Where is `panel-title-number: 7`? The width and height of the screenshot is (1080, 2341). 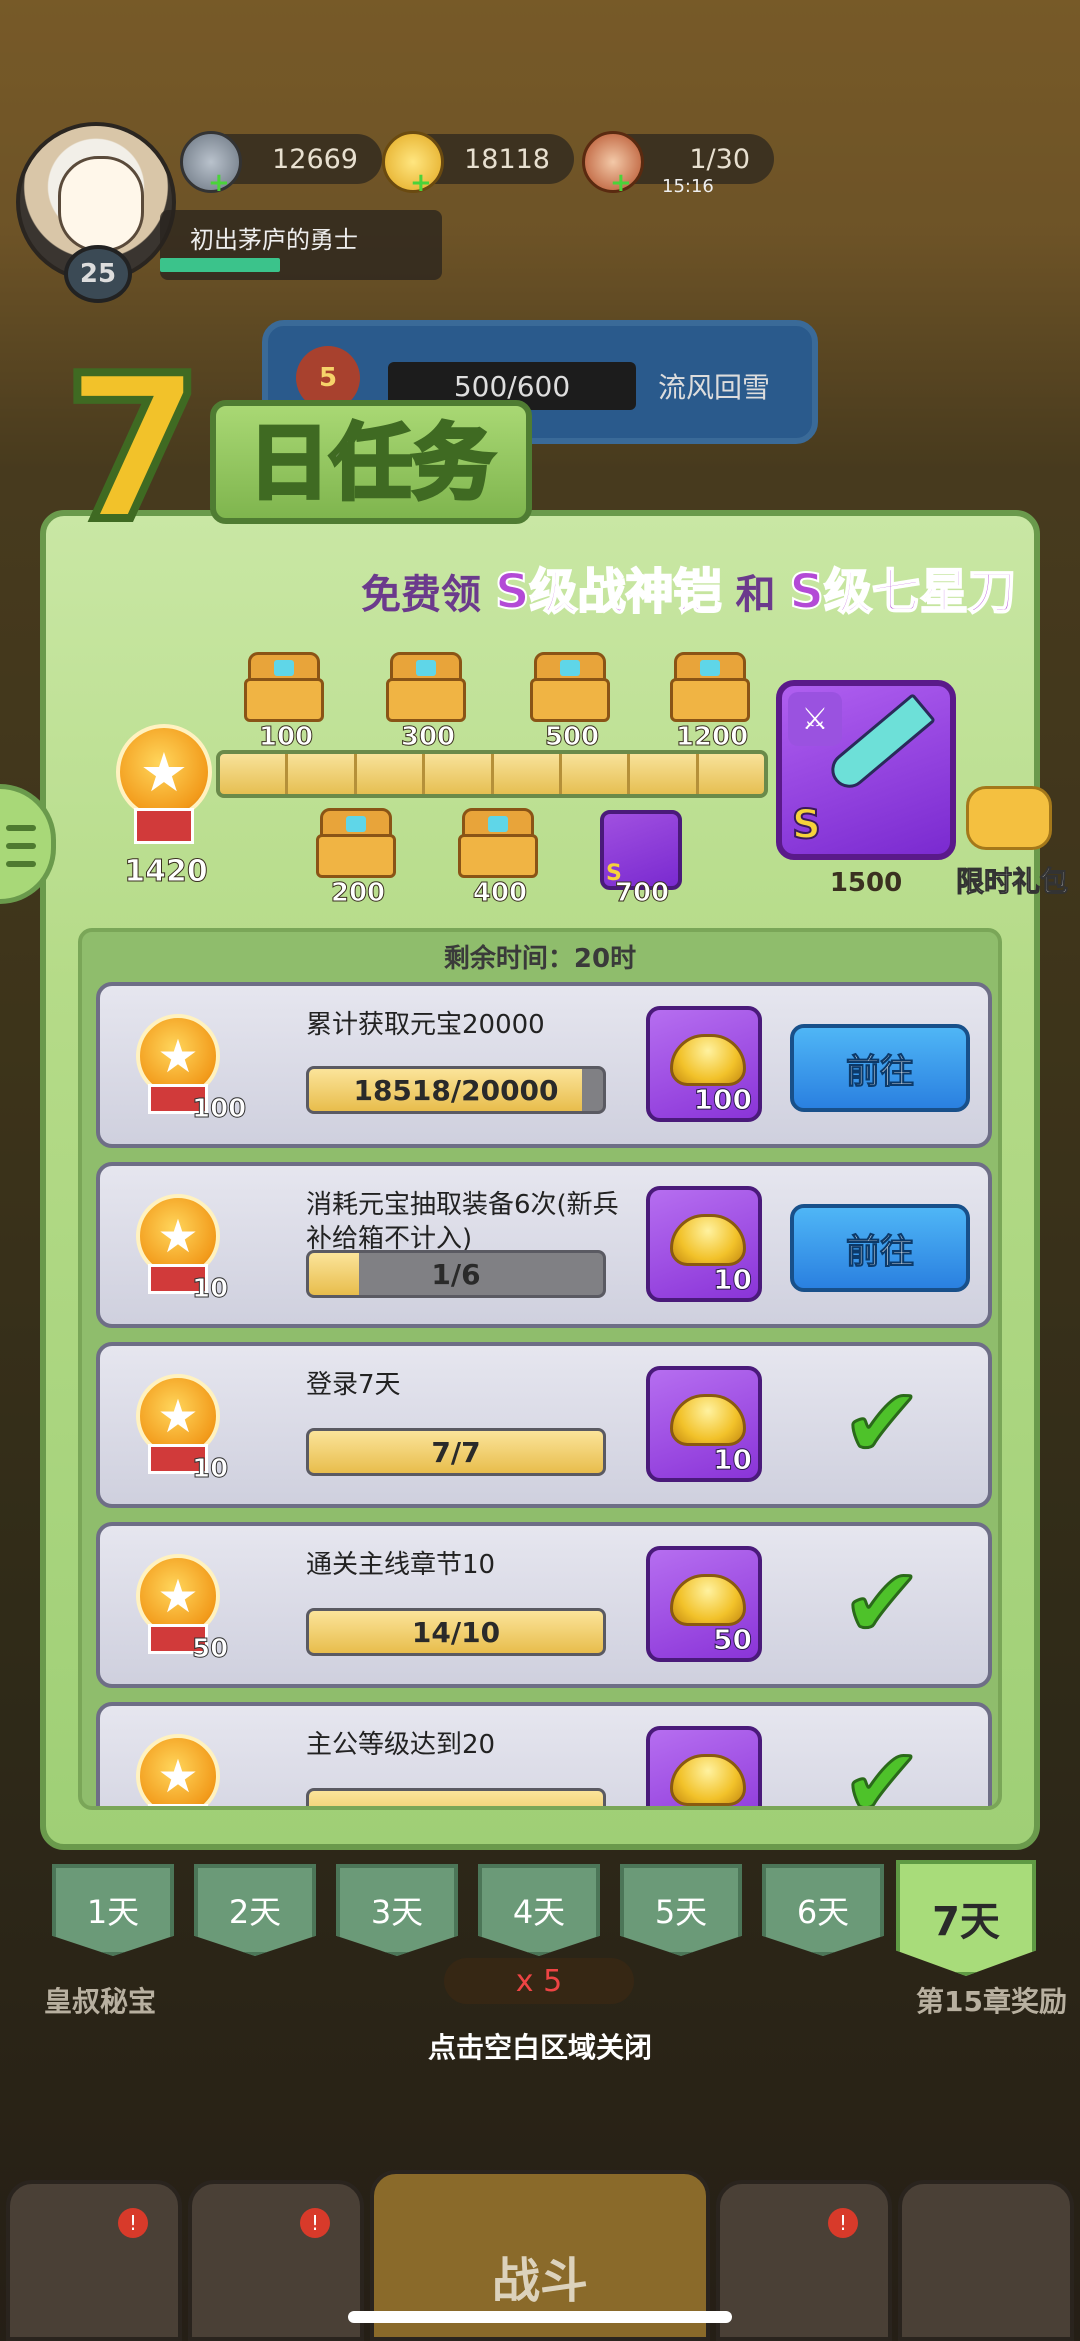
panel-title-number: 7 is located at coordinates (133, 449).